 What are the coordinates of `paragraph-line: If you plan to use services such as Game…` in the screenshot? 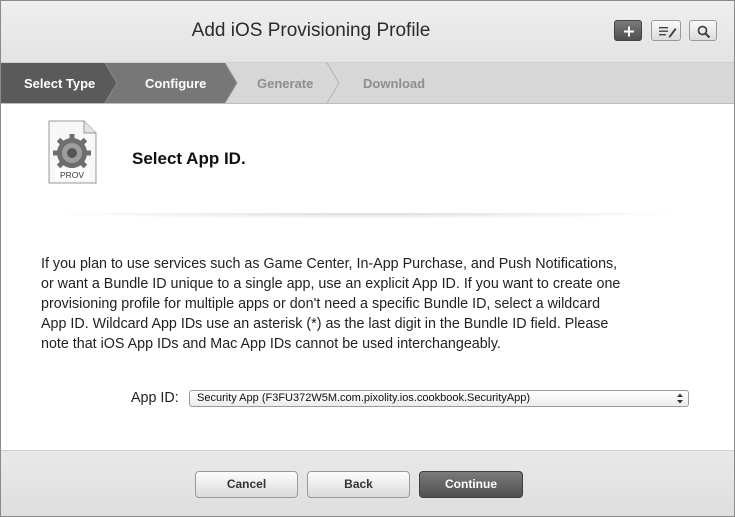 It's located at (329, 264).